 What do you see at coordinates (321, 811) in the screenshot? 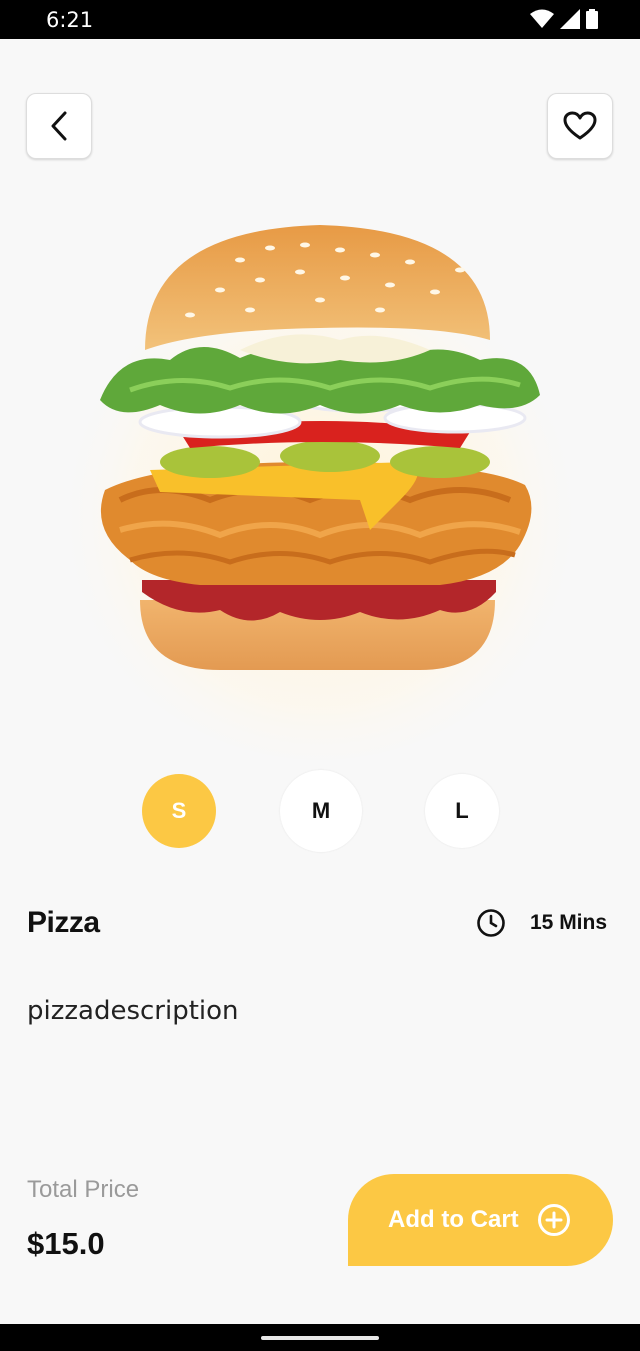
I see `size-m-button: M` at bounding box center [321, 811].